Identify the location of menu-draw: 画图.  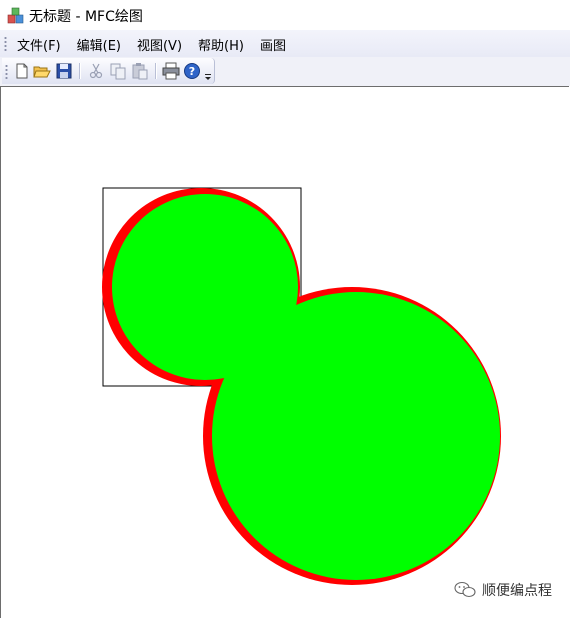
(273, 44).